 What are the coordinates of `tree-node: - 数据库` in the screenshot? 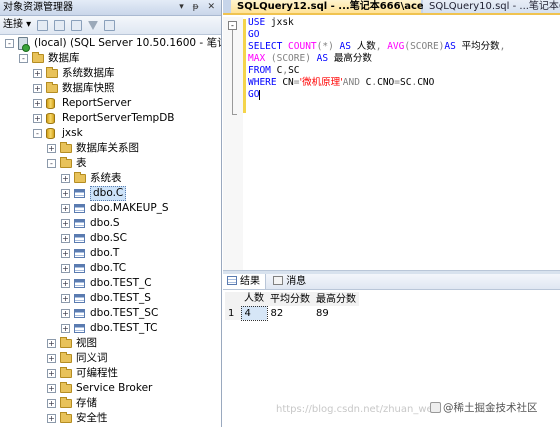 It's located at (110, 58).